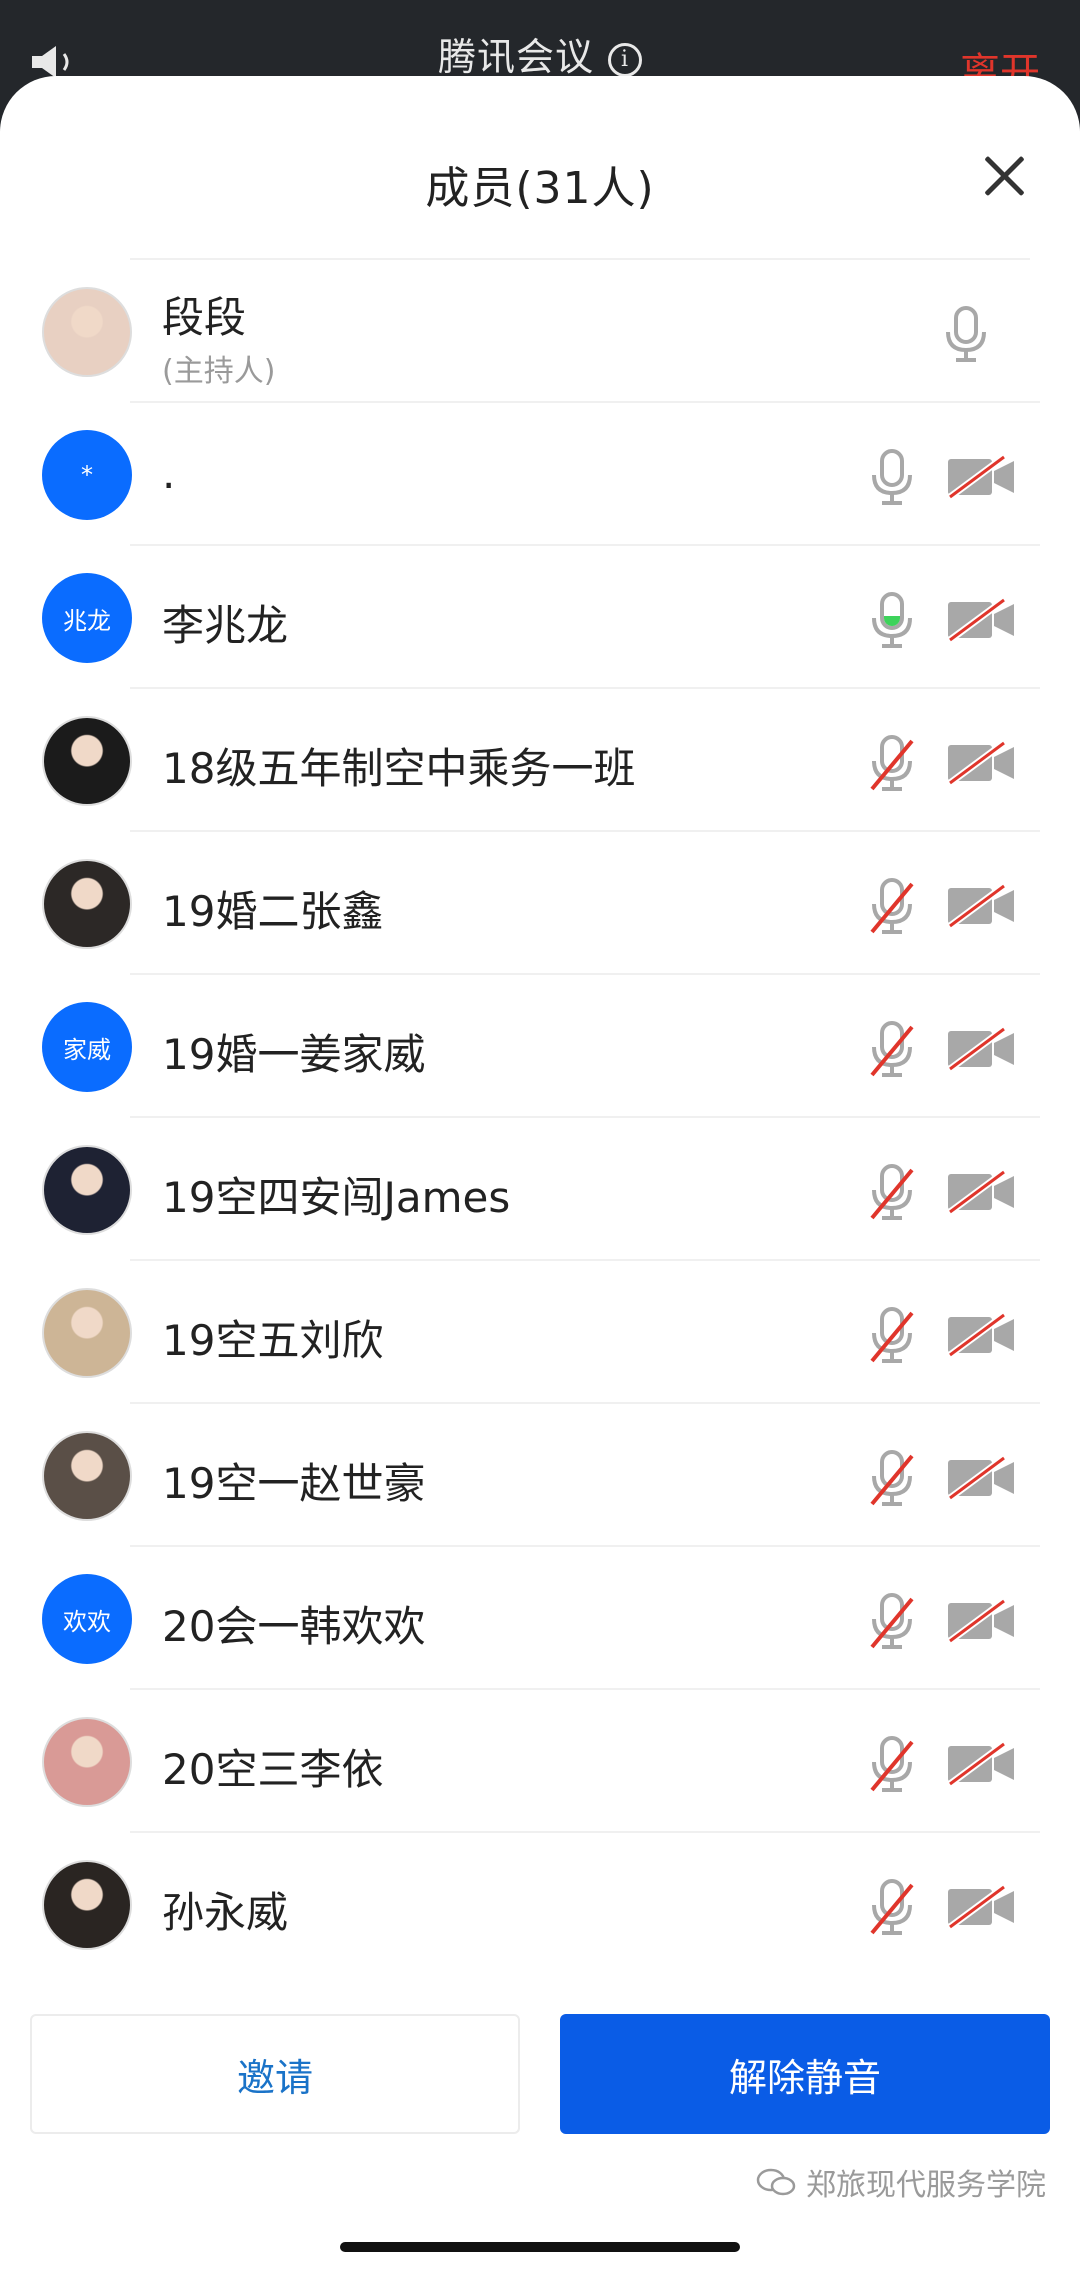  I want to click on meeting-title: 腾讯会议 i, so click(540, 53).